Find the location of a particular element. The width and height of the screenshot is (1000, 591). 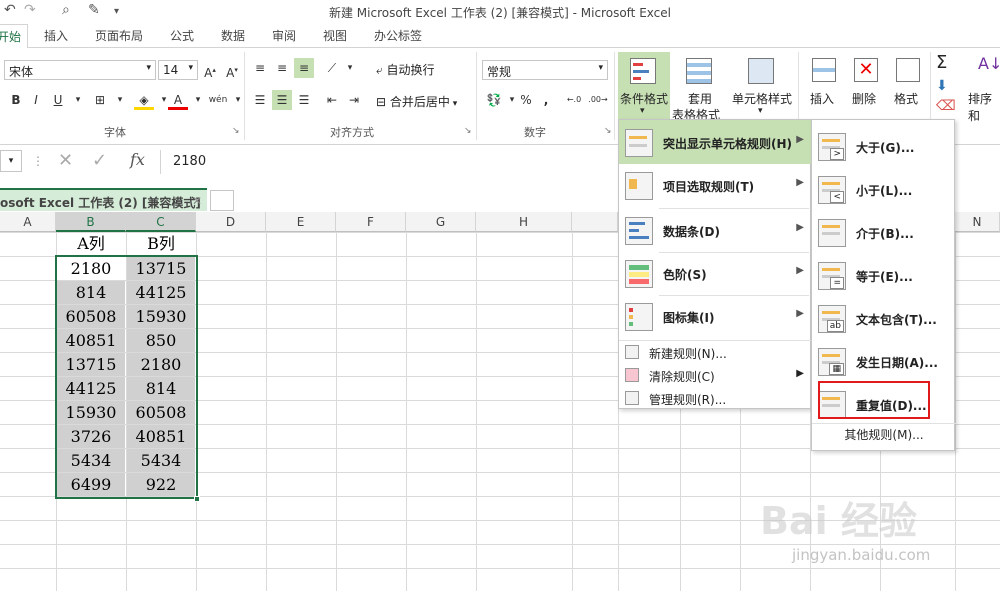

menu-item-clear-rules: 清除规则(C) ▶ is located at coordinates (715, 375).